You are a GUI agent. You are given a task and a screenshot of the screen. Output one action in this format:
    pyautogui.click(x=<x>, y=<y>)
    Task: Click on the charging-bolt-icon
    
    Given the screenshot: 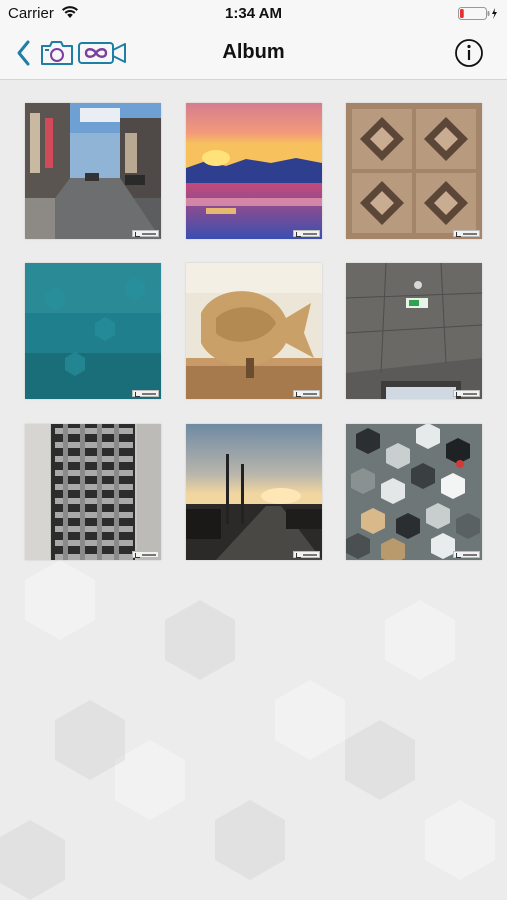 What is the action you would take?
    pyautogui.click(x=494, y=13)
    